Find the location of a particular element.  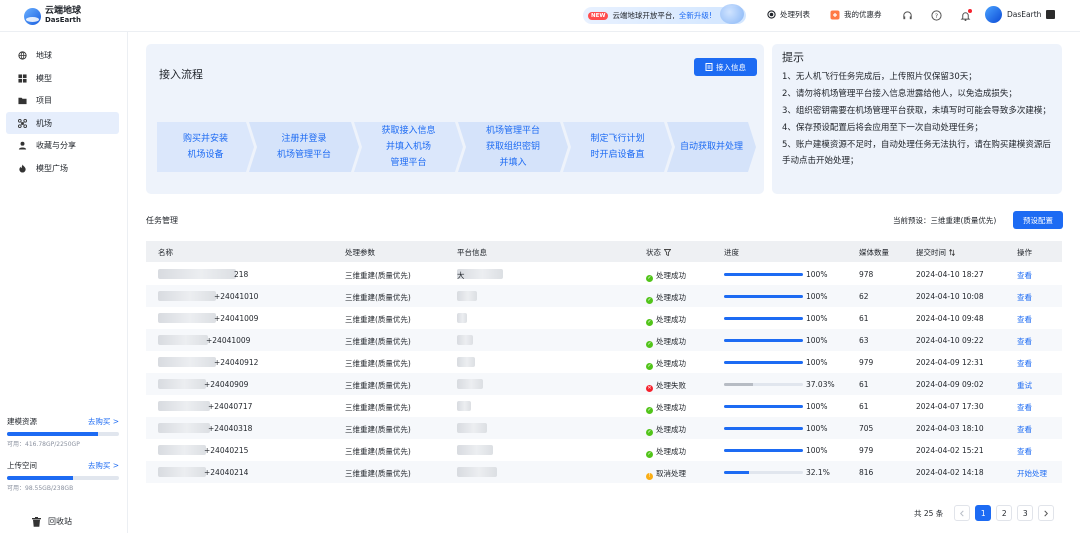

redacted-name is located at coordinates (182, 472).